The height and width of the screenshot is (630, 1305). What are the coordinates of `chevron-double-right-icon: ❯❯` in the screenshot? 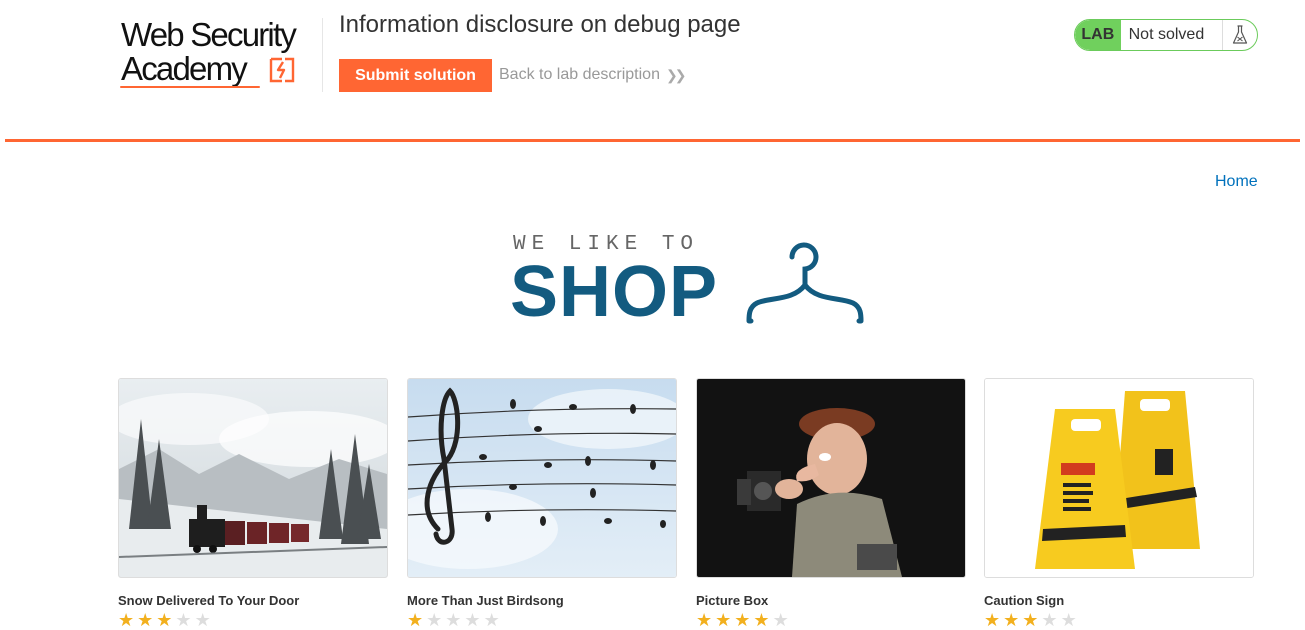 It's located at (676, 74).